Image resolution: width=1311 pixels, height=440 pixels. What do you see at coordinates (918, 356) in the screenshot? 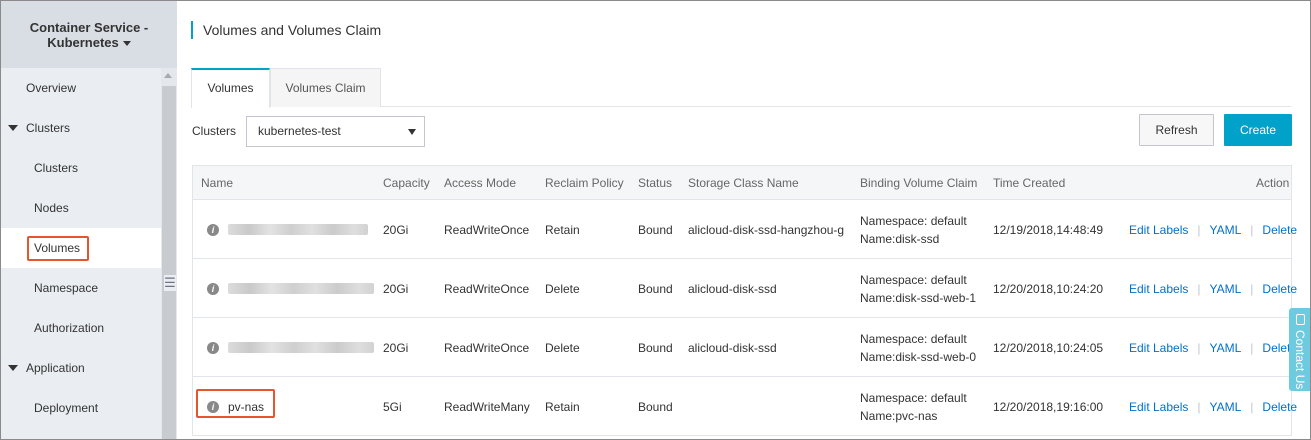
I see `claim-name: Name:disk-ssd-web-0` at bounding box center [918, 356].